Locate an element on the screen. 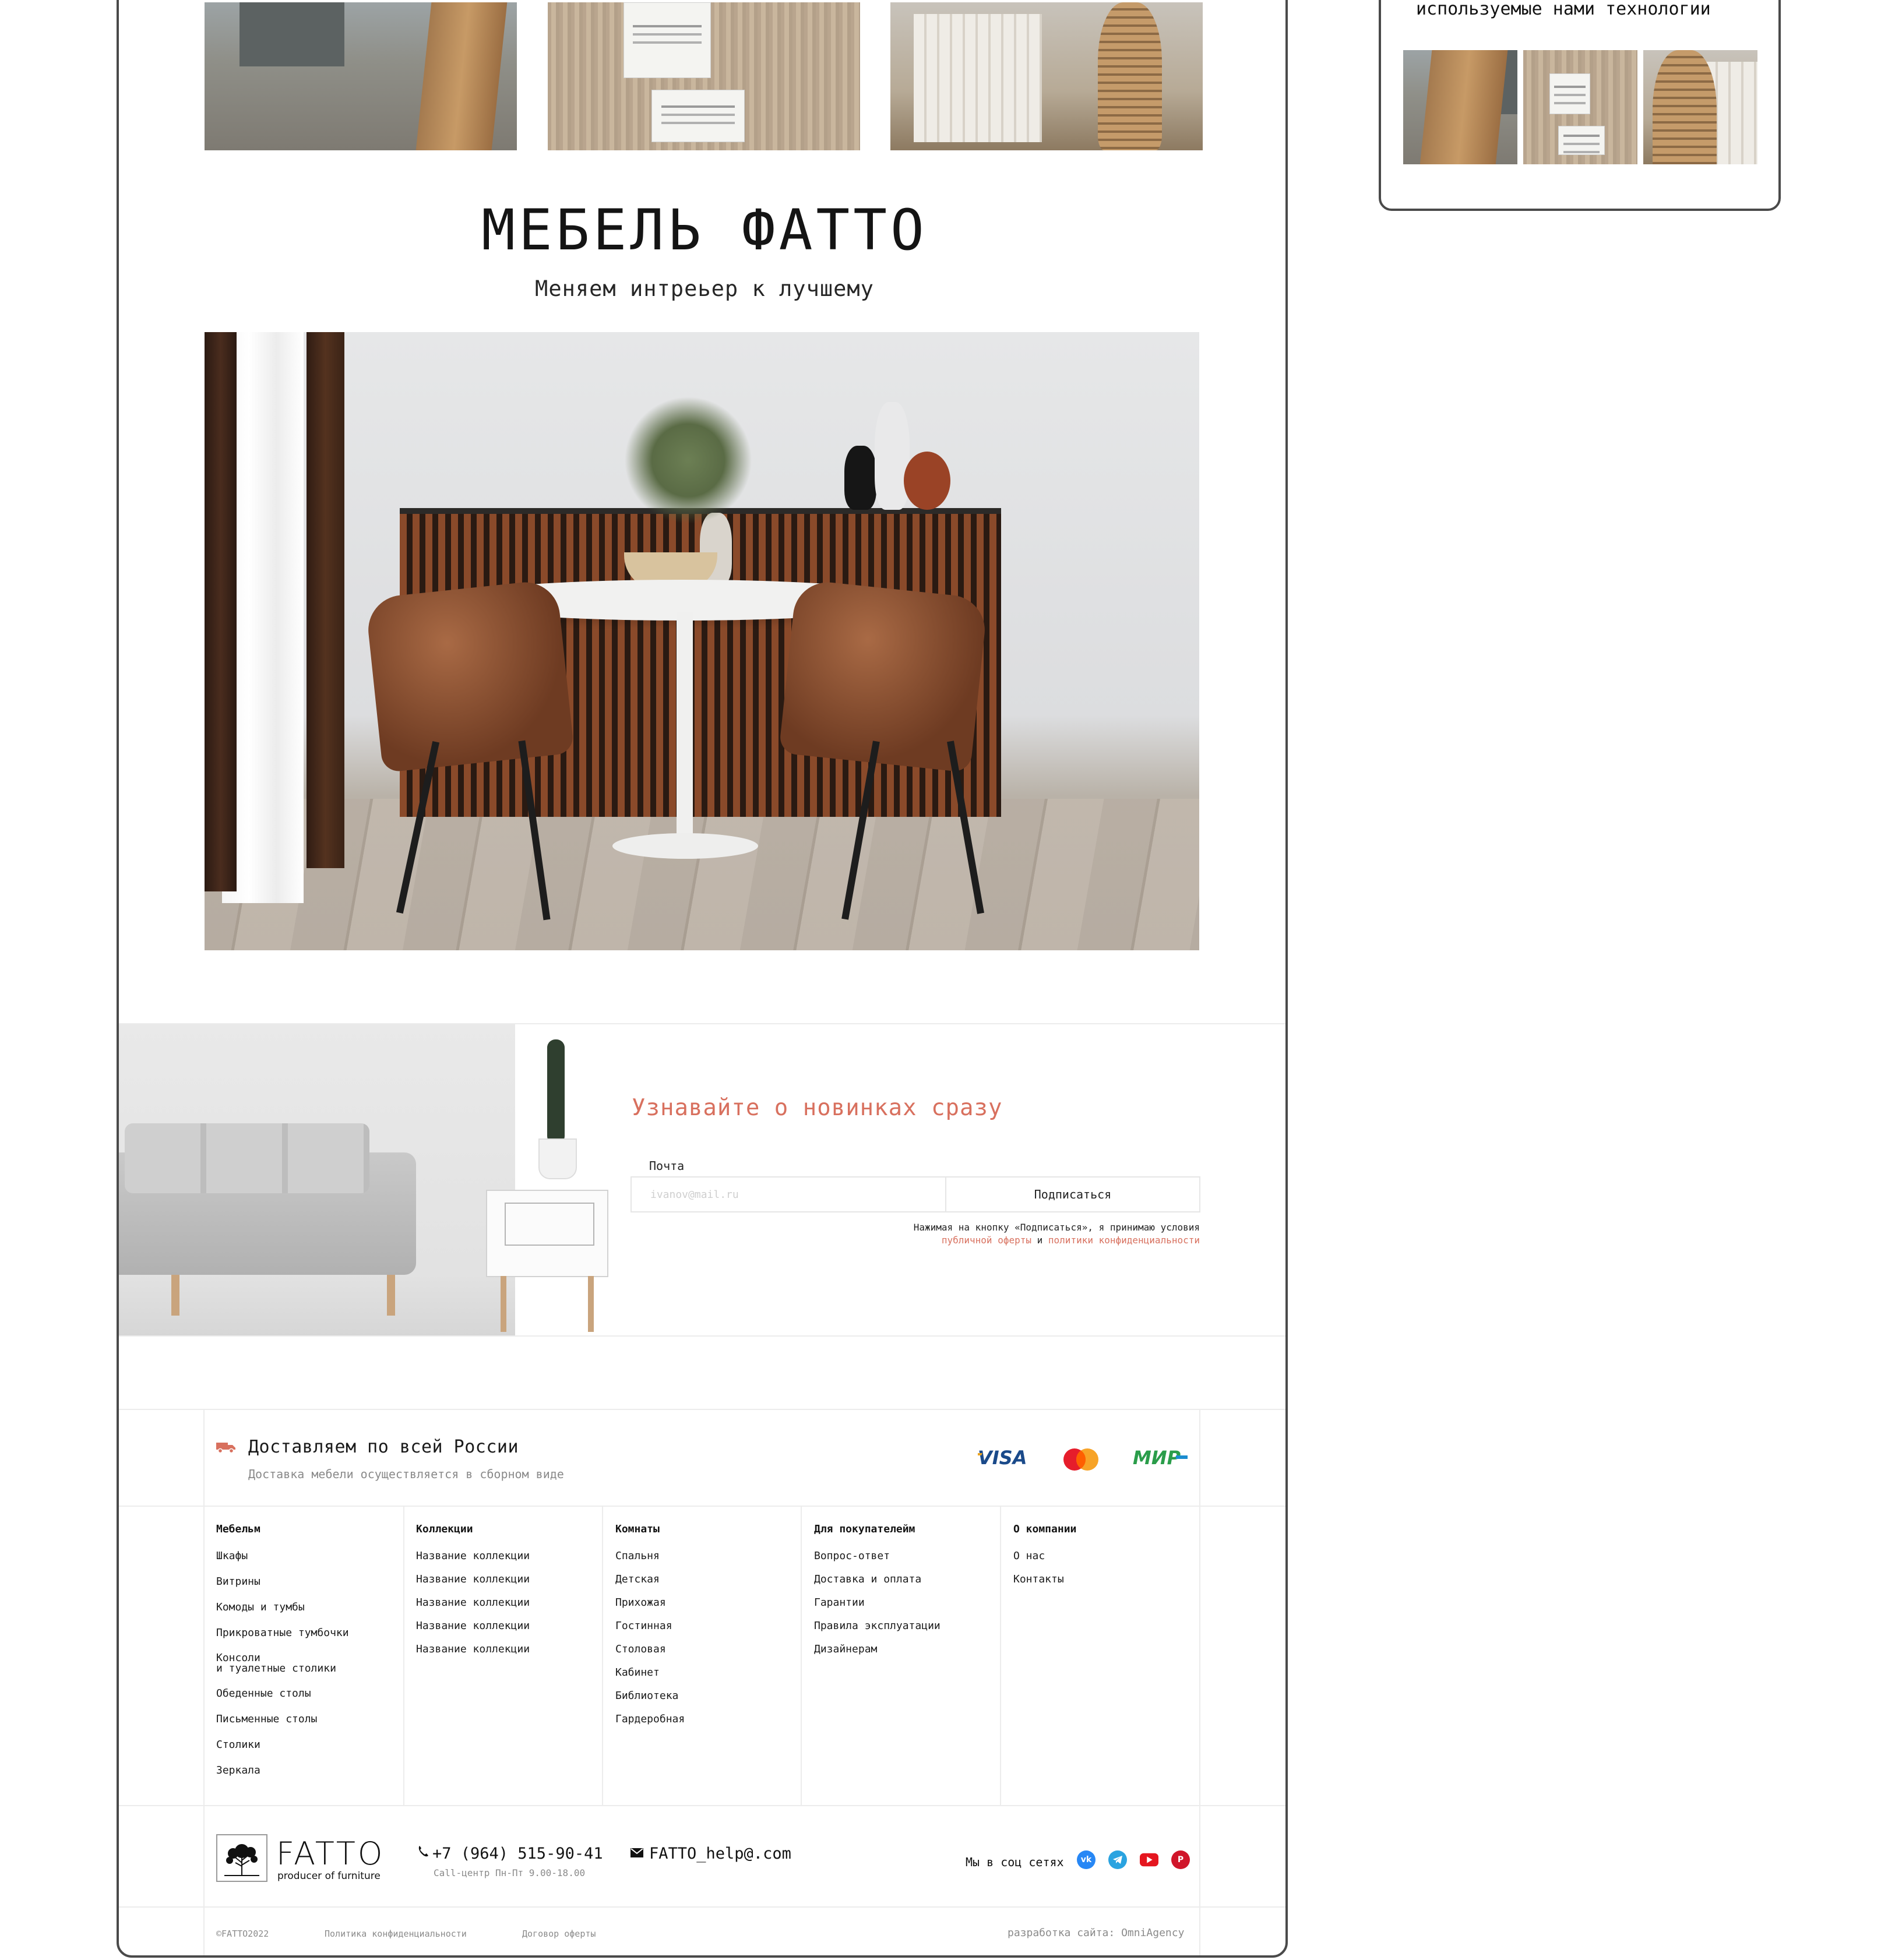 The height and width of the screenshot is (1960, 1888). nightstand-illustration is located at coordinates (547, 1185).